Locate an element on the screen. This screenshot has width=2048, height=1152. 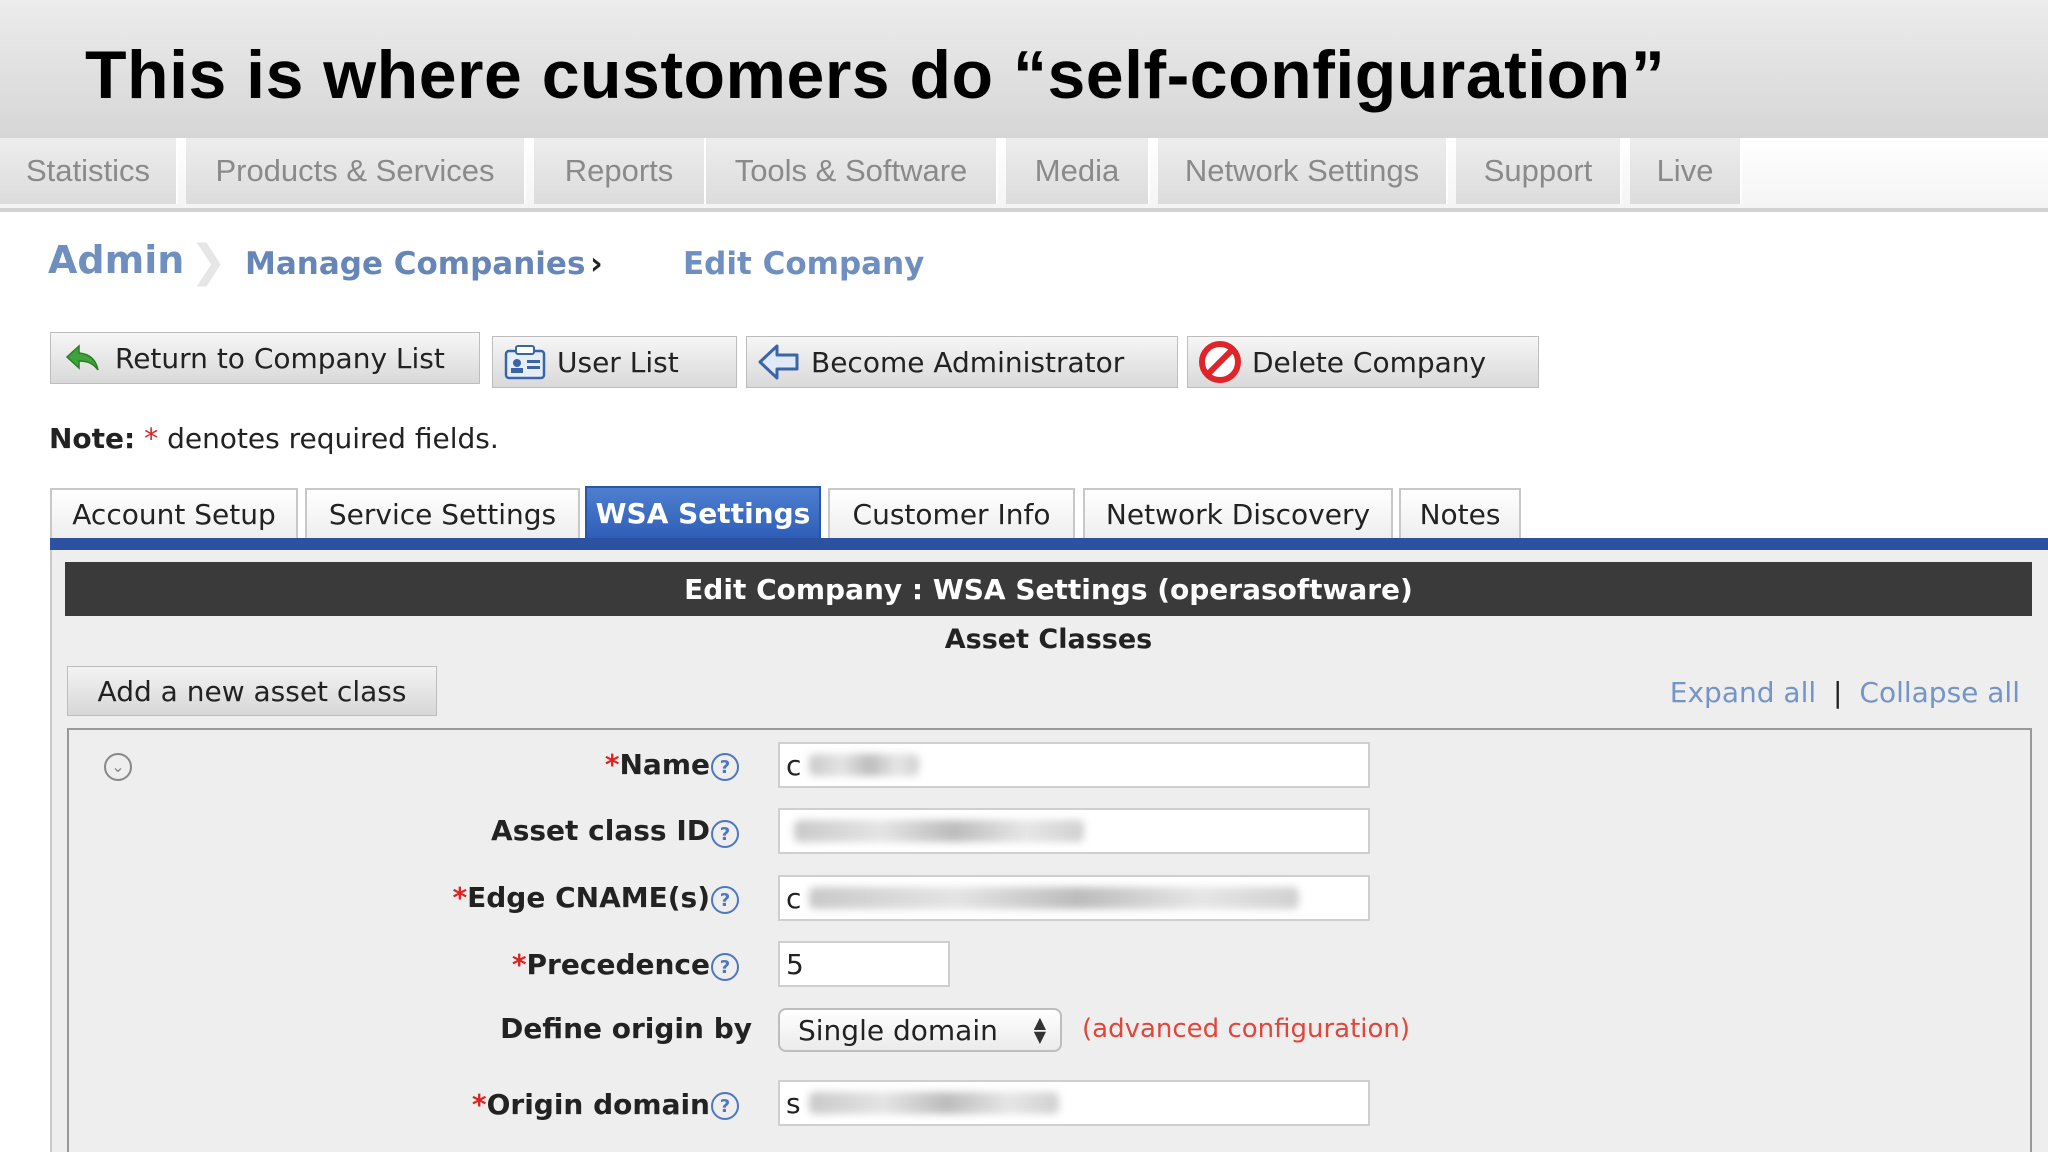
become-administrator-button: Become Administrator is located at coordinates (962, 362).